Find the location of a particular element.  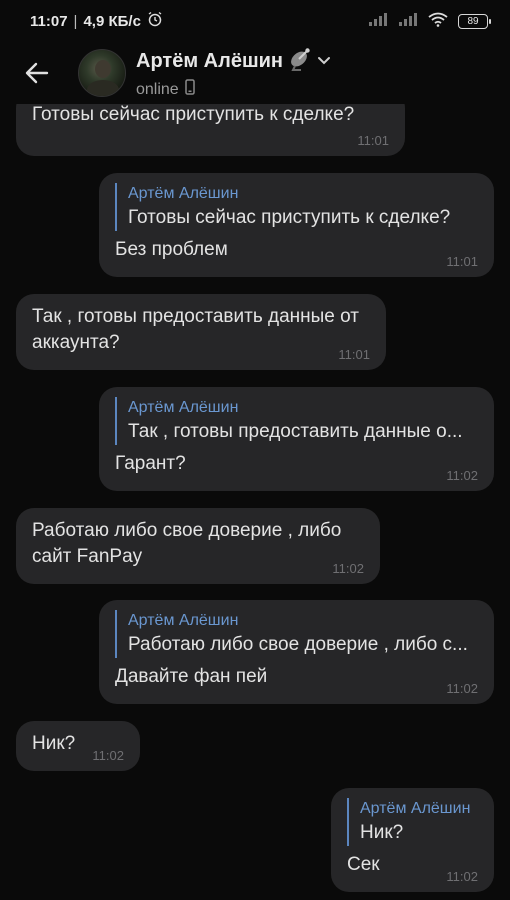

battery-level: 89 is located at coordinates (473, 21).